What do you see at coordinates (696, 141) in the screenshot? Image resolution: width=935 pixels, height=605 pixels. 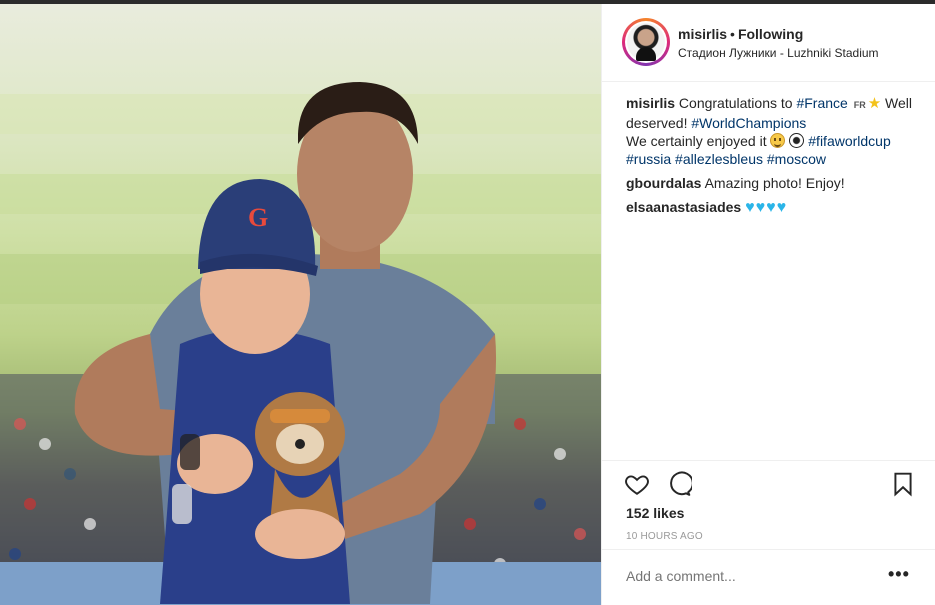 I see `caption-text-3: We certainly enjoyed it` at bounding box center [696, 141].